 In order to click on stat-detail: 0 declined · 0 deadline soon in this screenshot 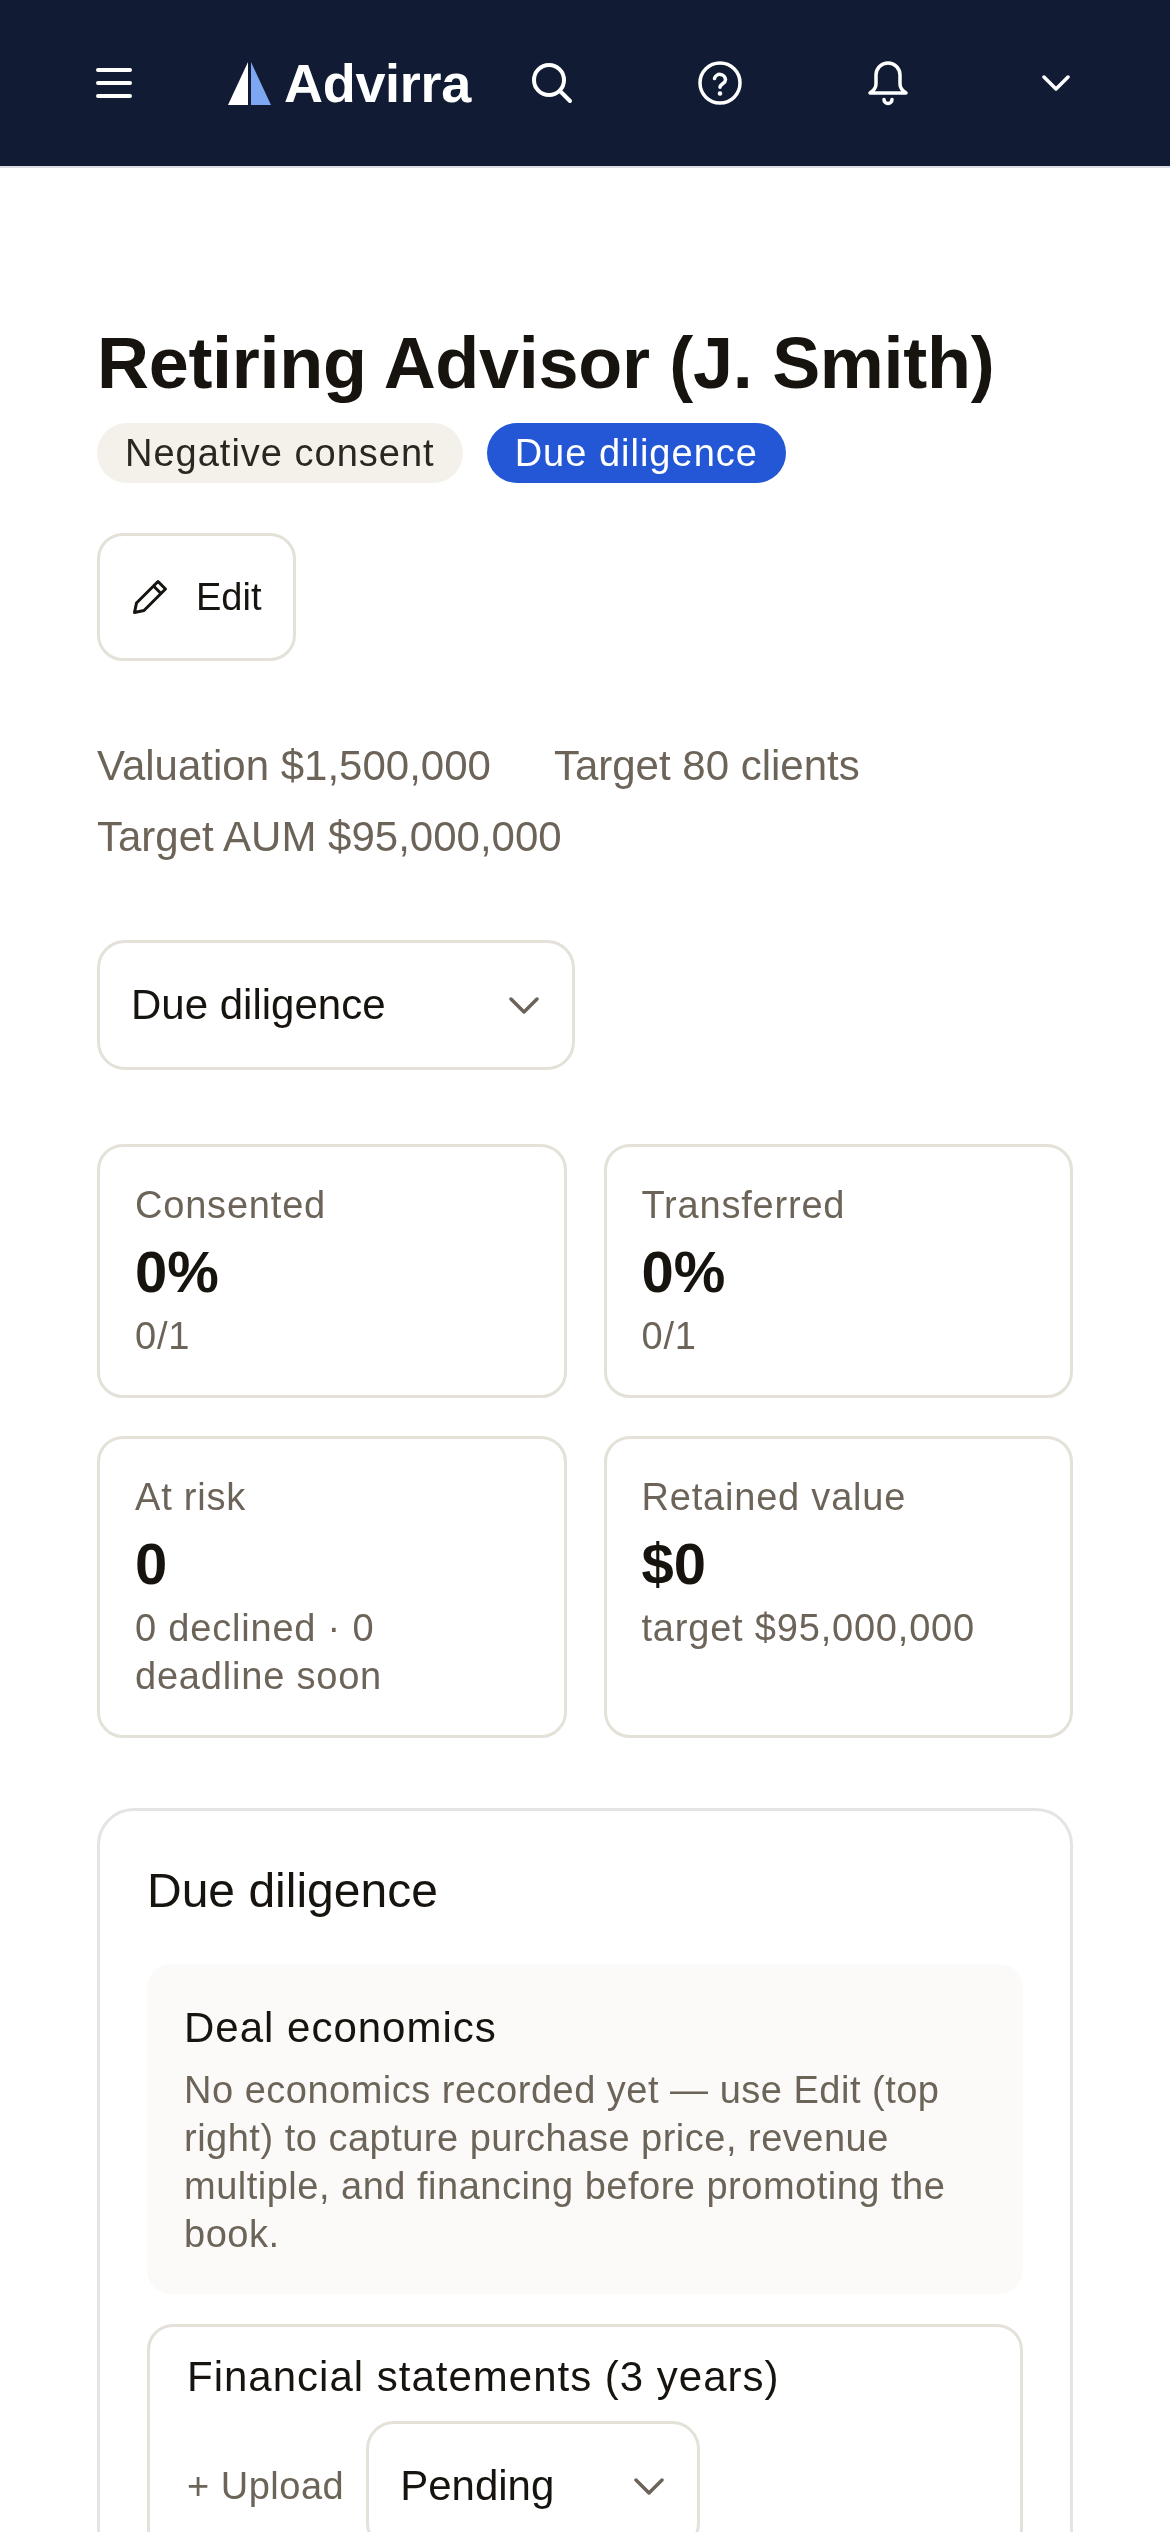, I will do `click(259, 1652)`.